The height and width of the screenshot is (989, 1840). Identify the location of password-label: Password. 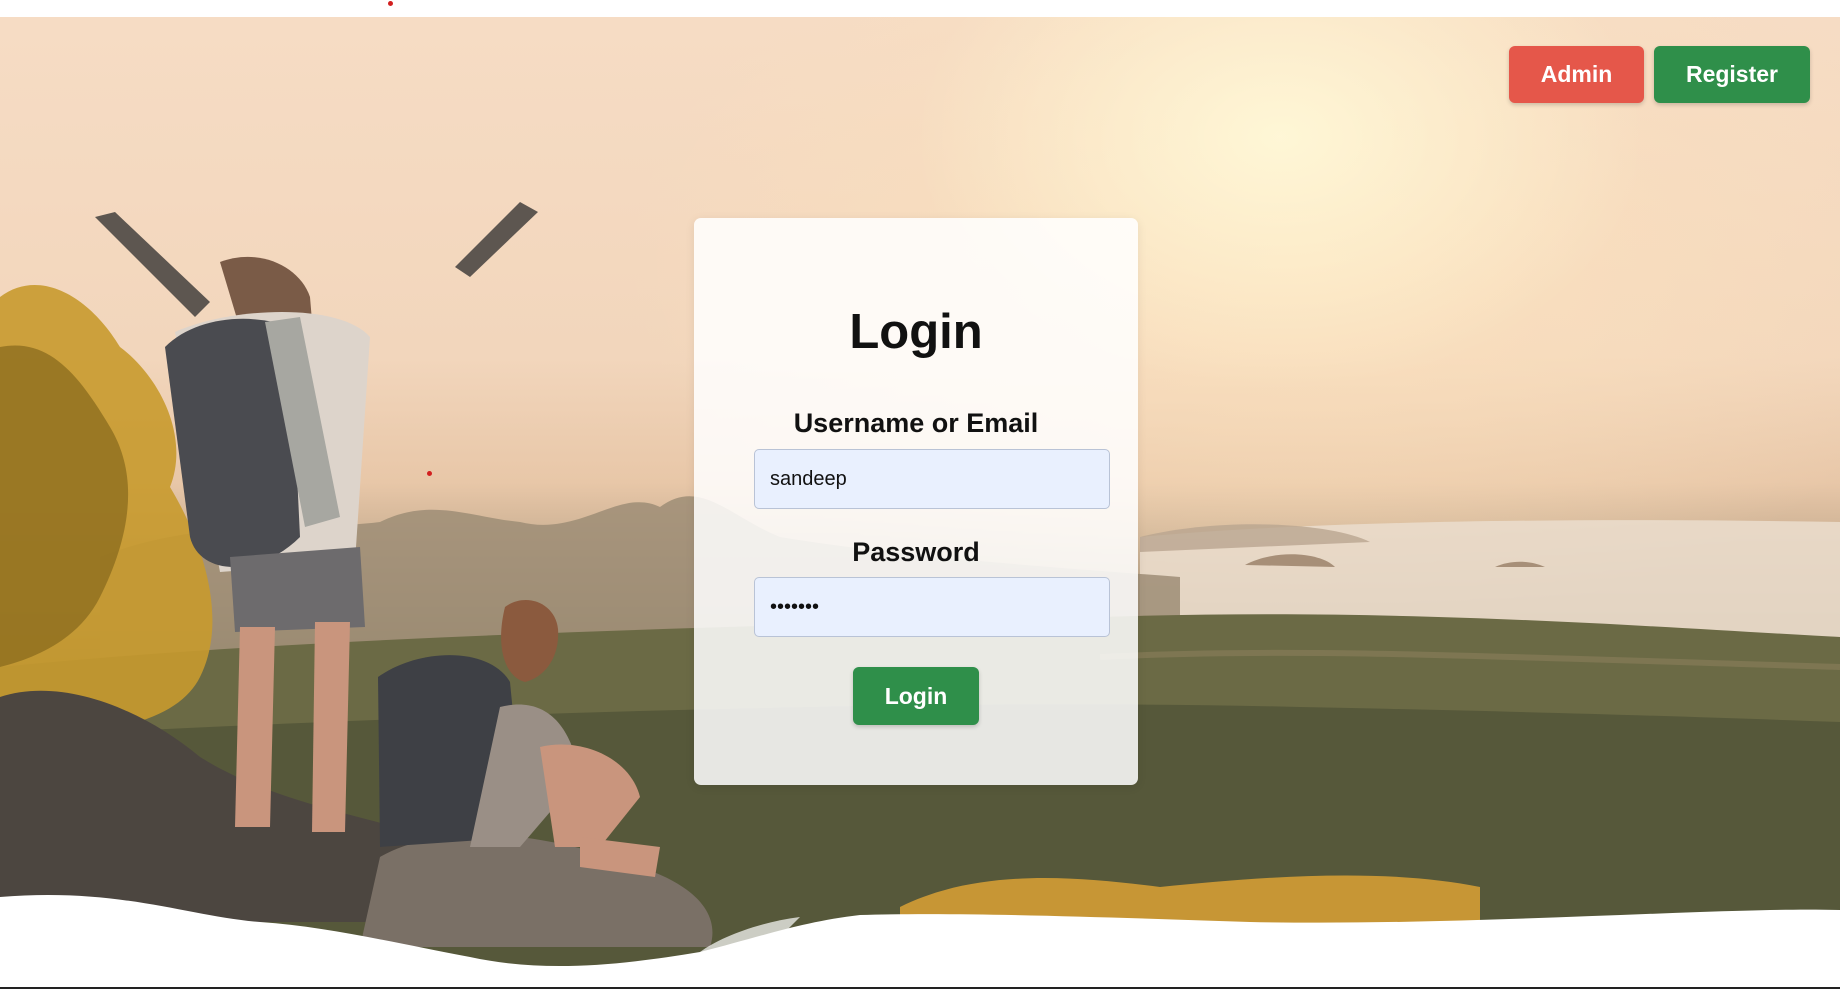
(916, 552).